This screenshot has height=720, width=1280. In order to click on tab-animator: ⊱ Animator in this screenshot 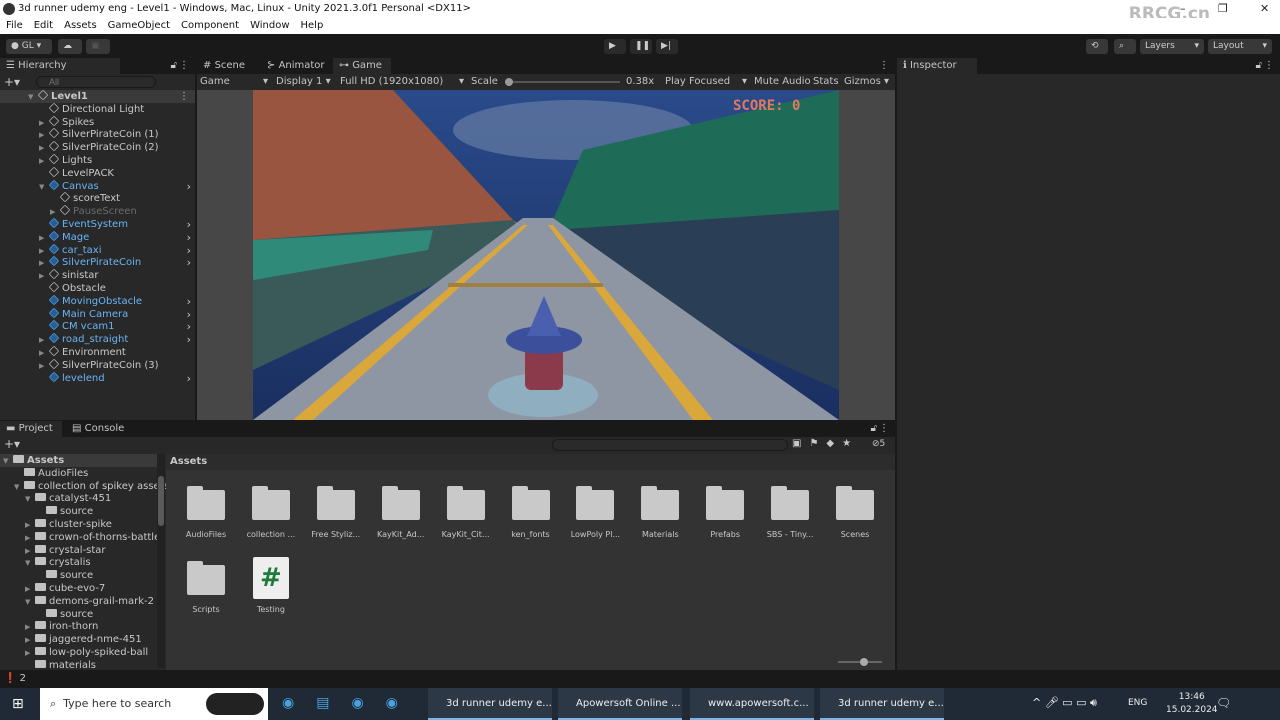, I will do `click(296, 66)`.